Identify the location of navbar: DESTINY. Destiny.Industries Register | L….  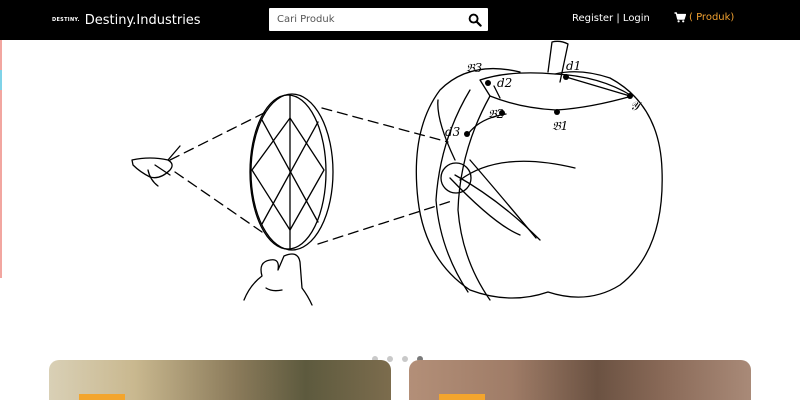
(400, 20).